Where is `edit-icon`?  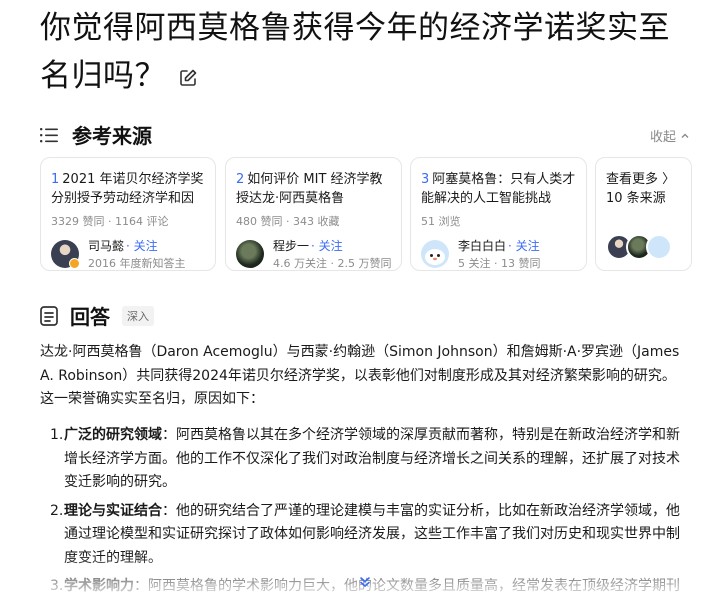 edit-icon is located at coordinates (188, 78).